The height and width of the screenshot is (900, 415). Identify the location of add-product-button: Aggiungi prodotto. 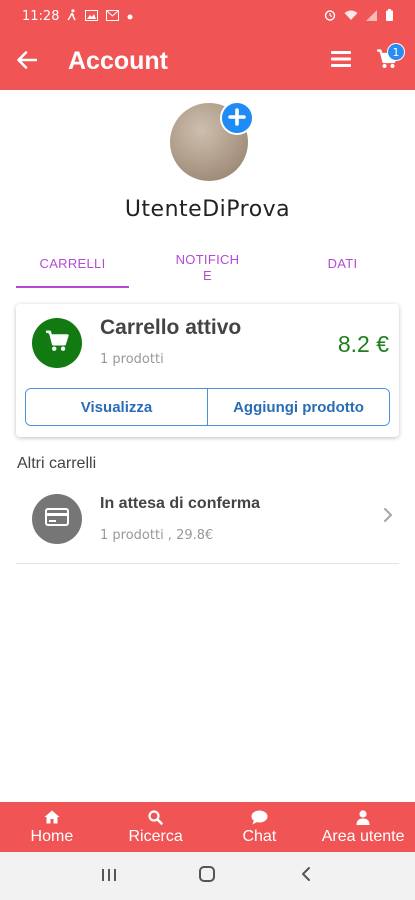
(298, 407).